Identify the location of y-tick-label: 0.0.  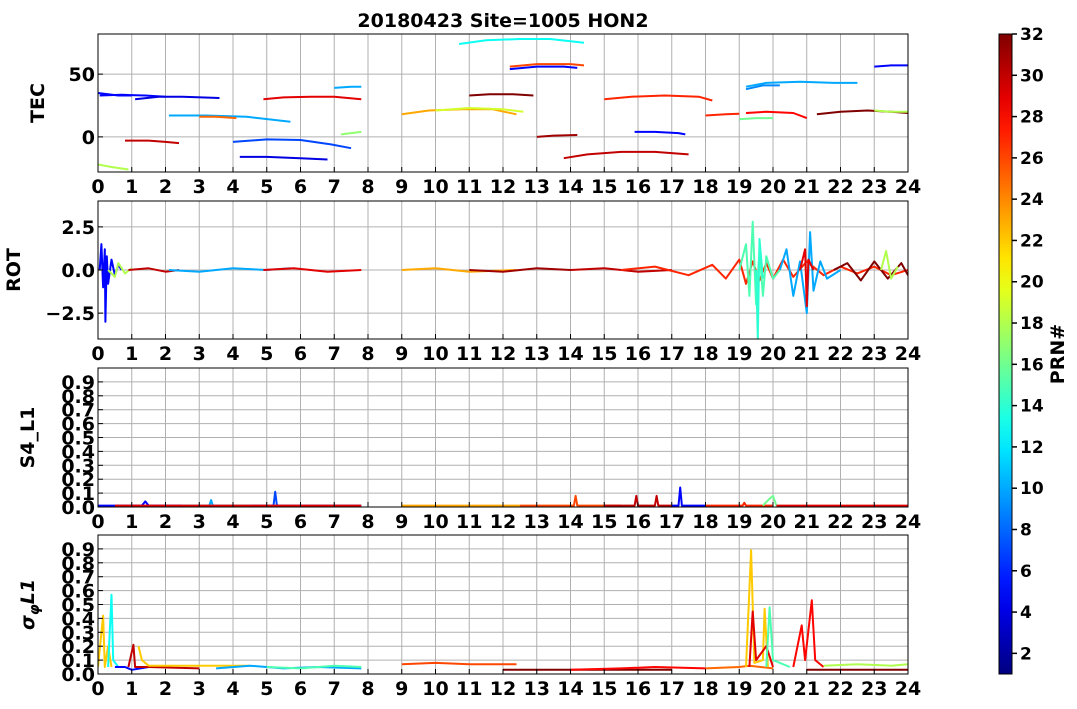
(78, 271).